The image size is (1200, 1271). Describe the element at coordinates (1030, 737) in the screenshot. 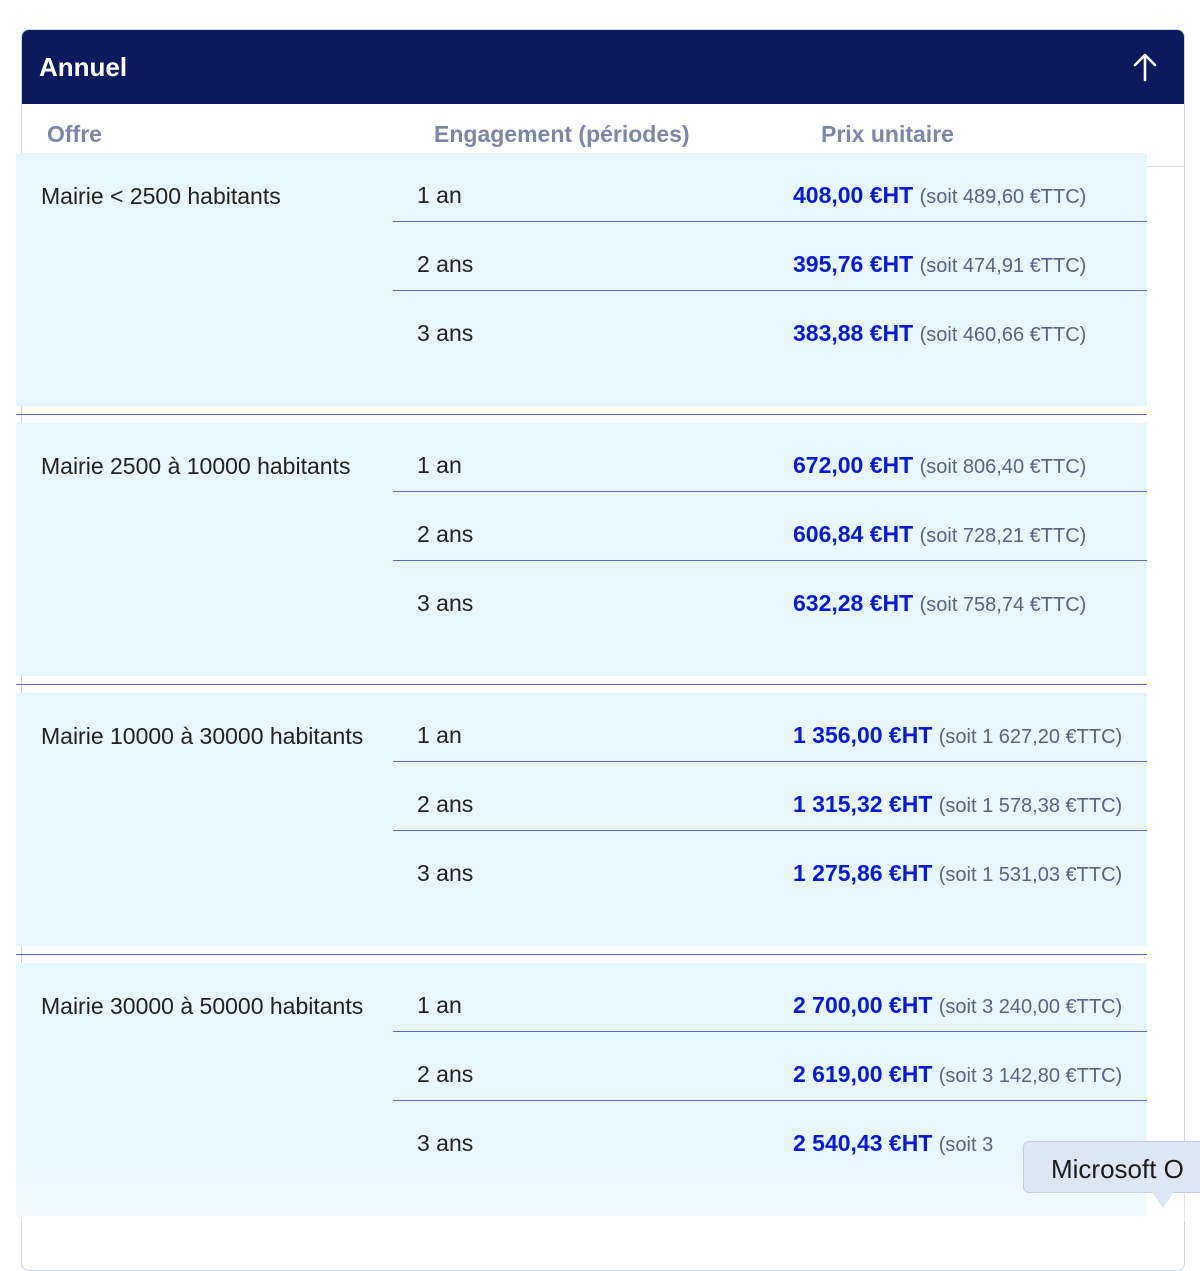

I see `price-ttc: (soit 1 627,20 €TTC)` at that location.